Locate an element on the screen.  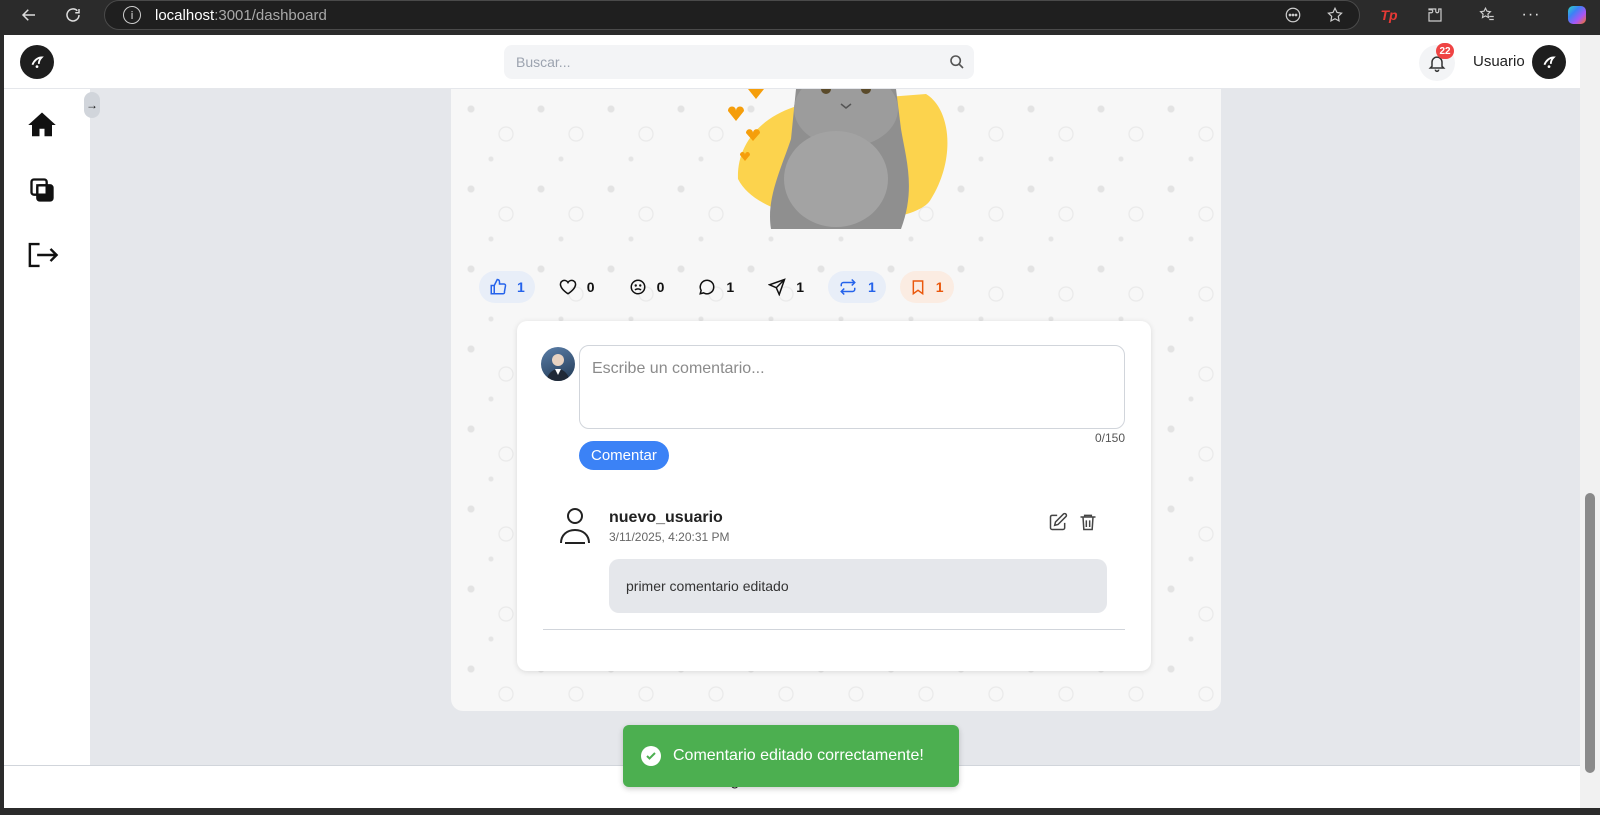
comment-input is located at coordinates (852, 387).